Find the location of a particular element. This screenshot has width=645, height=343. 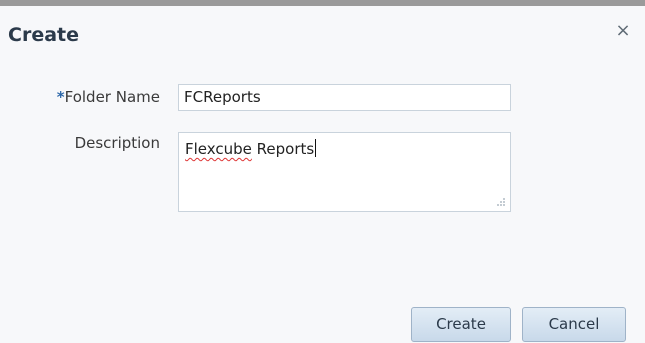

folder-name-input: FCReports is located at coordinates (344, 97).